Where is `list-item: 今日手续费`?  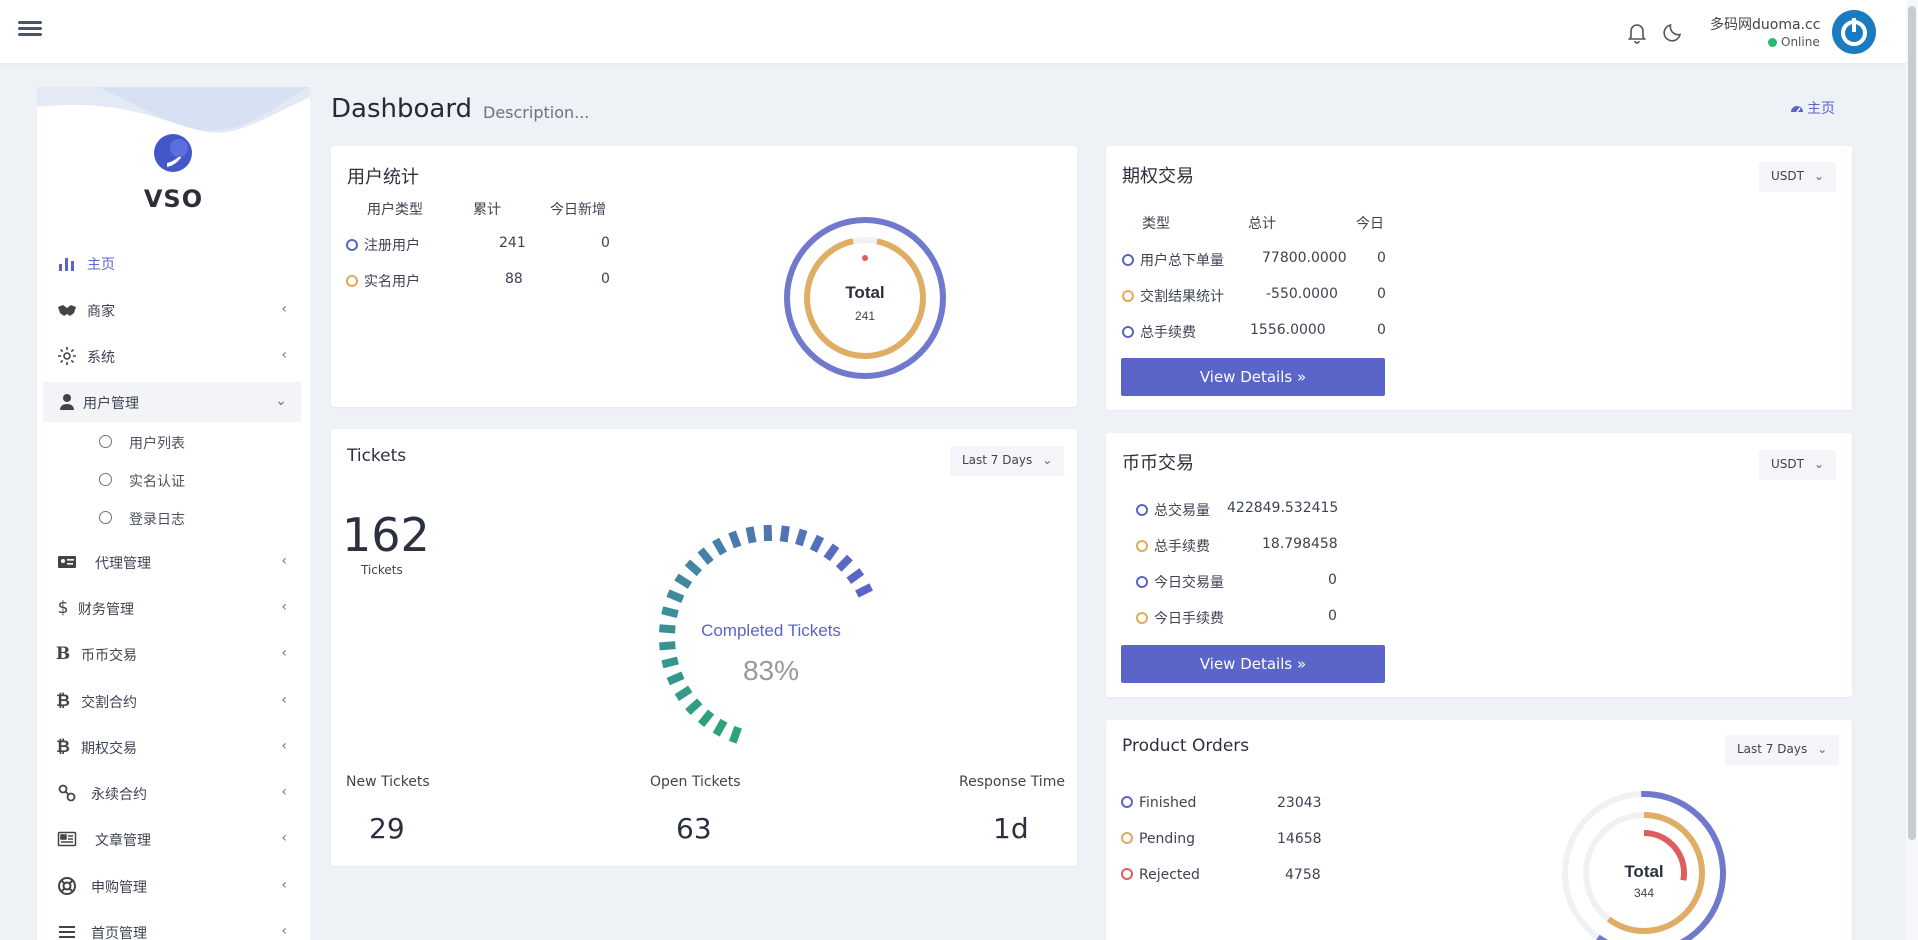
list-item: 今日手续费 is located at coordinates (1180, 618).